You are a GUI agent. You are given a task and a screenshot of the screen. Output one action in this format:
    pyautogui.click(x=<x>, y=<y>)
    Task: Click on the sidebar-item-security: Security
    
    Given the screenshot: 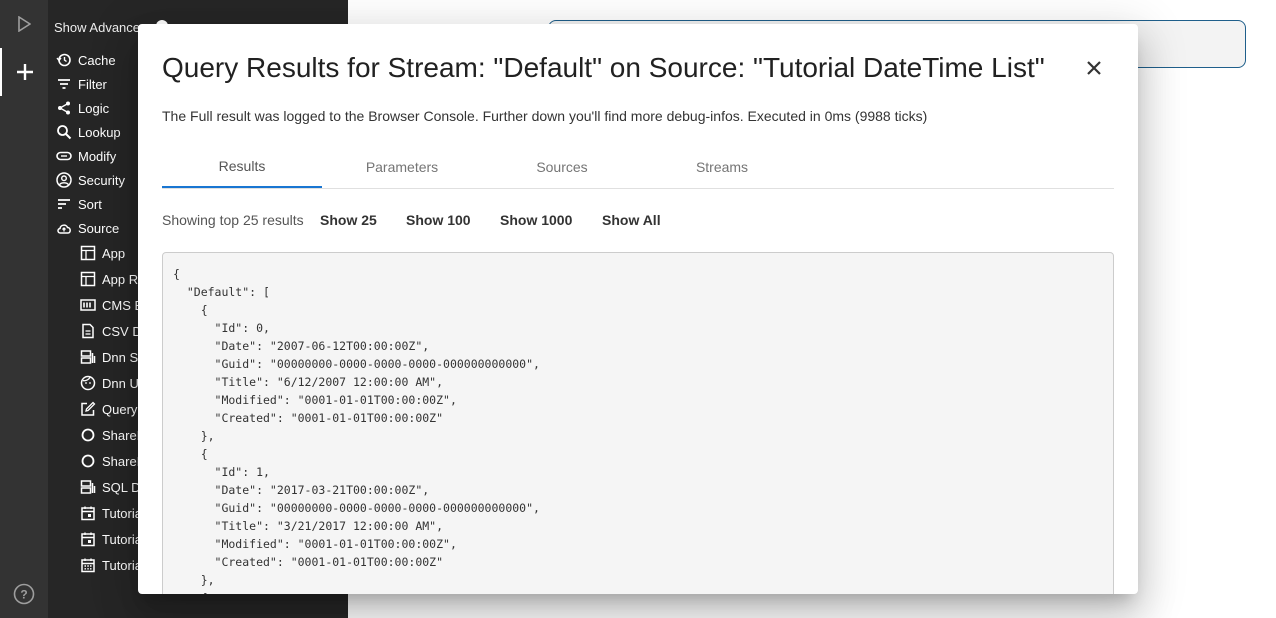 What is the action you would take?
    pyautogui.click(x=90, y=180)
    